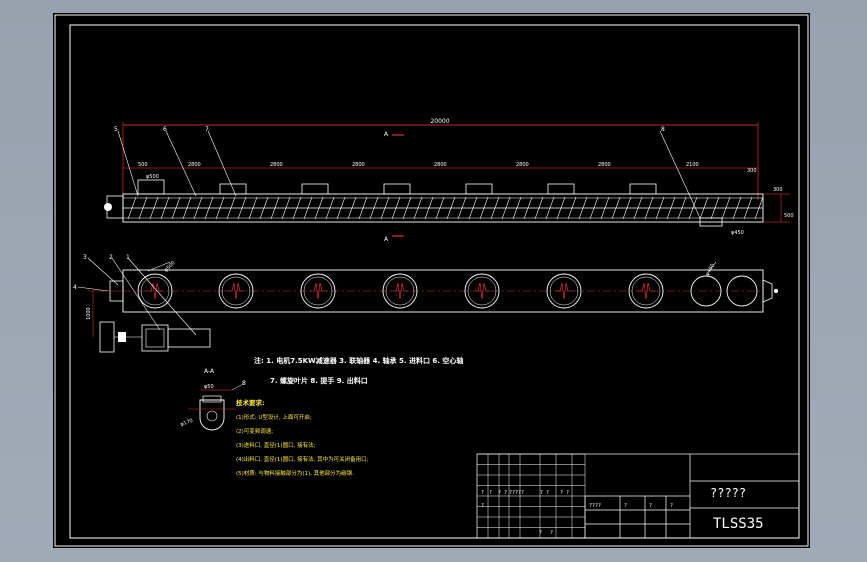 Image resolution: width=867 pixels, height=562 pixels. Describe the element at coordinates (143, 165) in the screenshot. I see `dim-seg: 500` at that location.